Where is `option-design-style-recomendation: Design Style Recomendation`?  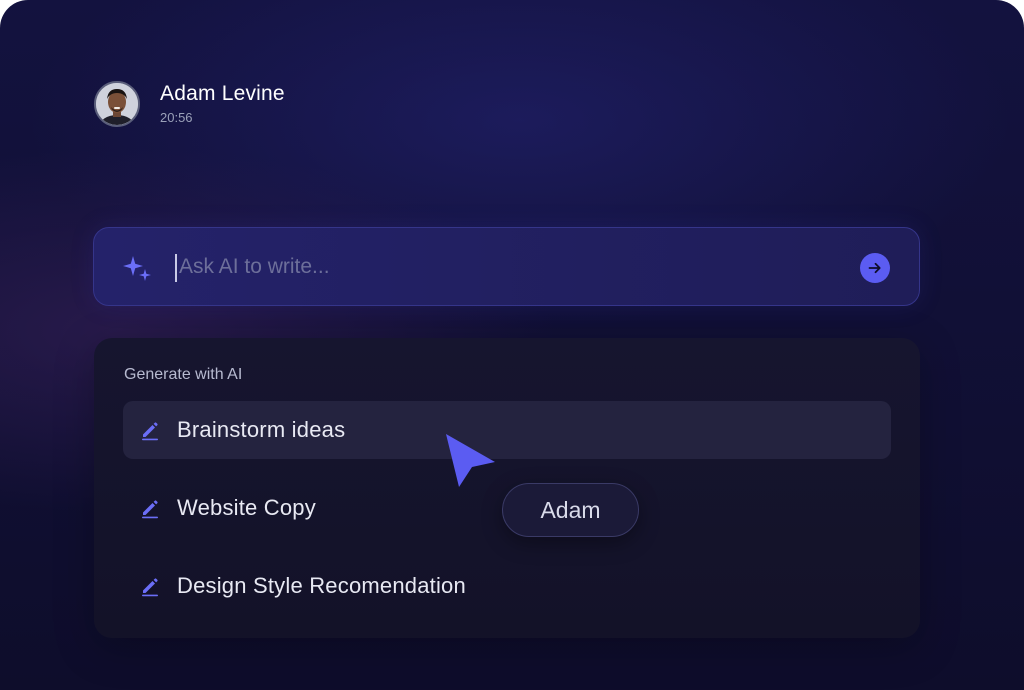 option-design-style-recomendation: Design Style Recomendation is located at coordinates (507, 586).